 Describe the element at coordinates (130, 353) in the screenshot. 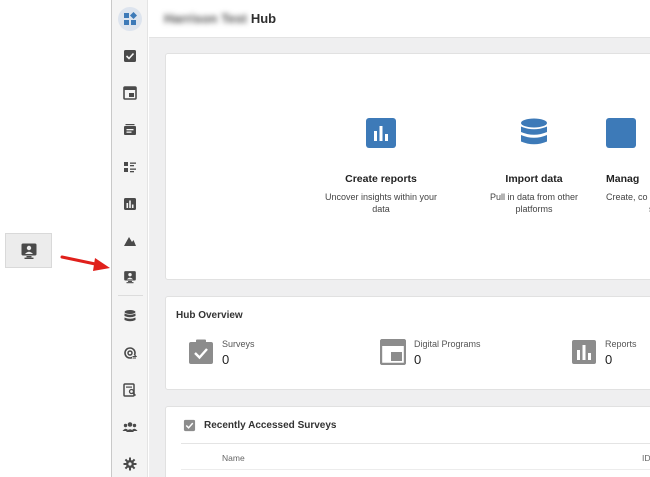

I see `at-sync-icon` at that location.